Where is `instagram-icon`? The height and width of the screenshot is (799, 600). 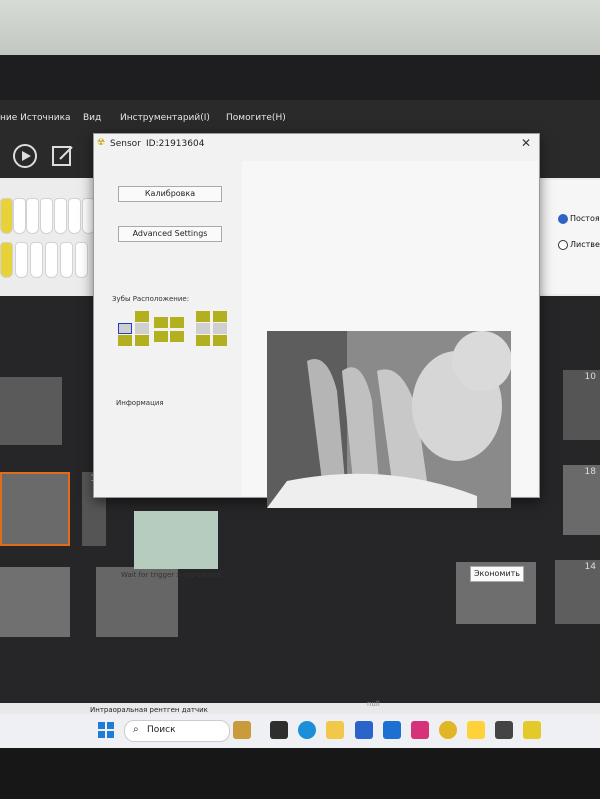
instagram-icon is located at coordinates (420, 730).